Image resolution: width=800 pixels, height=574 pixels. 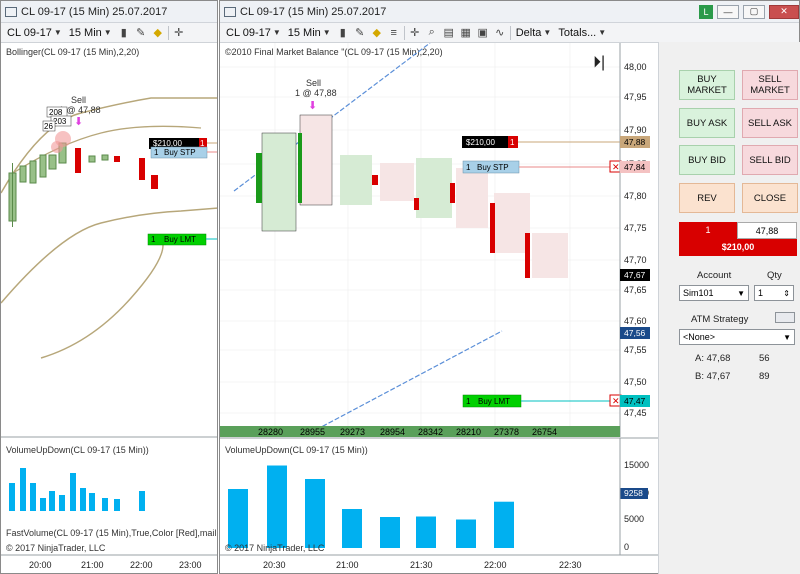 I want to click on volume-axis: 15000 10000 5000 0, so click(x=636, y=506).